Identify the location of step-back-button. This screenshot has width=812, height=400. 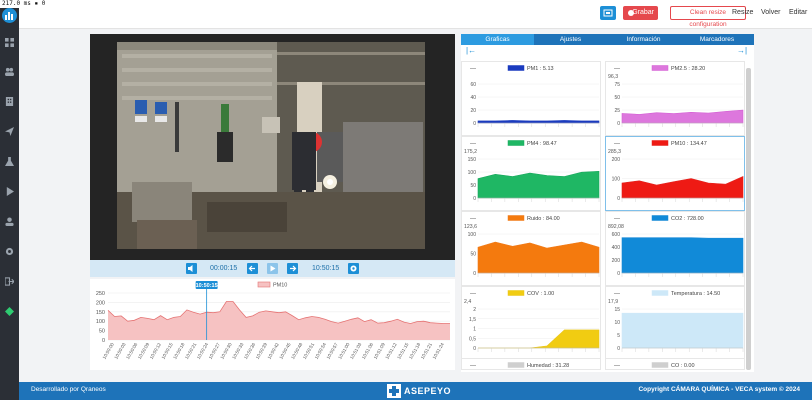
(252, 268).